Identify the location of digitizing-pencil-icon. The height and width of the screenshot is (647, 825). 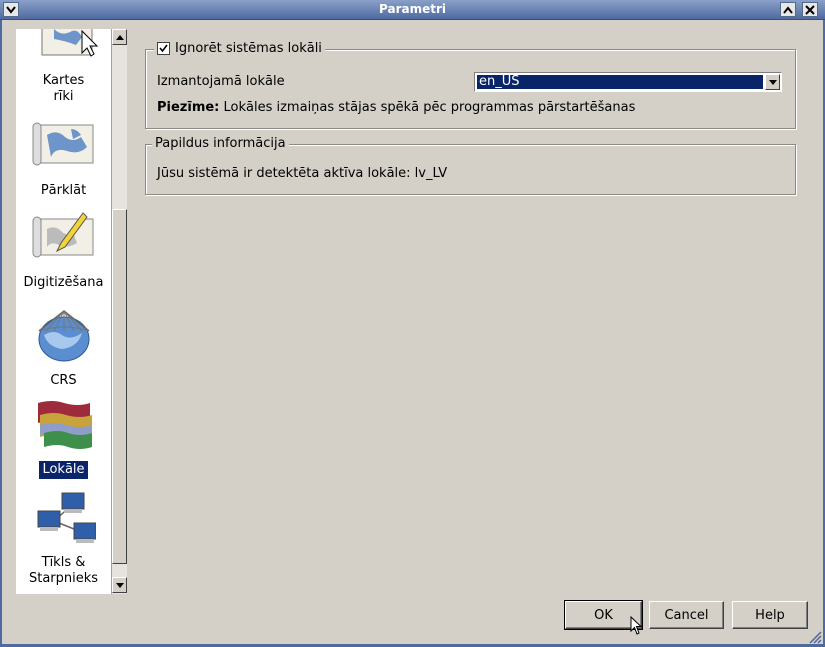
(62, 235).